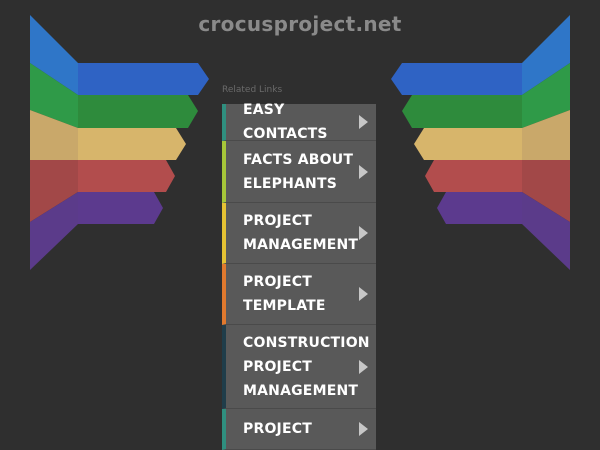  Describe the element at coordinates (284, 294) in the screenshot. I see `menu-item-label: PROJECT TEMPLATE` at that location.